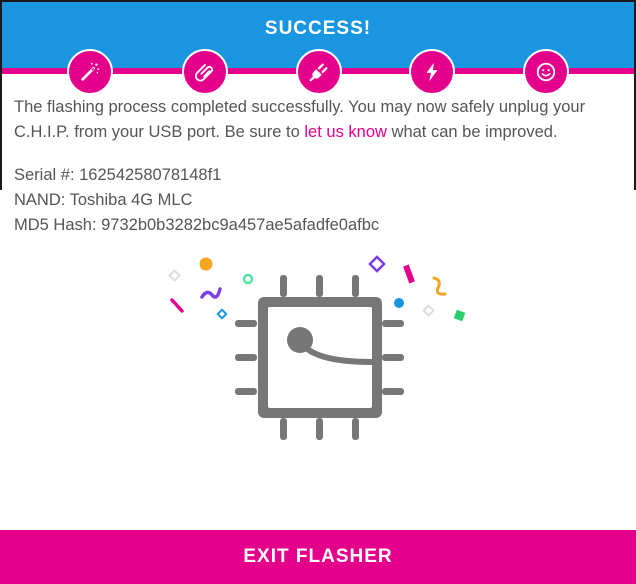 The height and width of the screenshot is (584, 636). What do you see at coordinates (103, 200) in the screenshot?
I see `nand-info: NAND: Toshiba 4G MLC` at bounding box center [103, 200].